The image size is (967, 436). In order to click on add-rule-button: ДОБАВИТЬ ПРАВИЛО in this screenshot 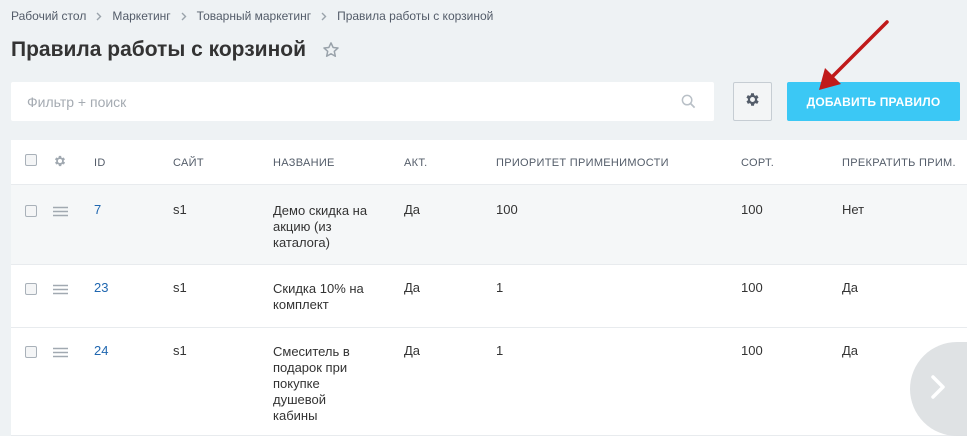, I will do `click(873, 101)`.